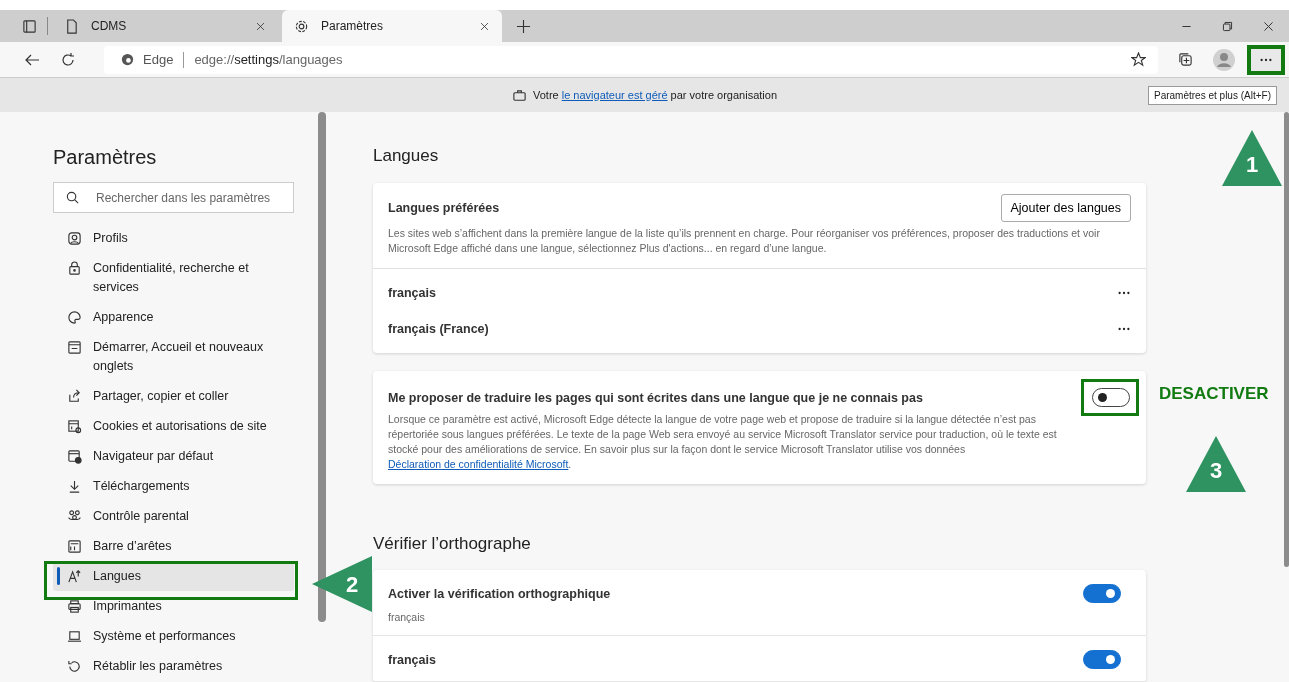 The width and height of the screenshot is (1289, 682). What do you see at coordinates (1138, 59) in the screenshot?
I see `star-plus-icon` at bounding box center [1138, 59].